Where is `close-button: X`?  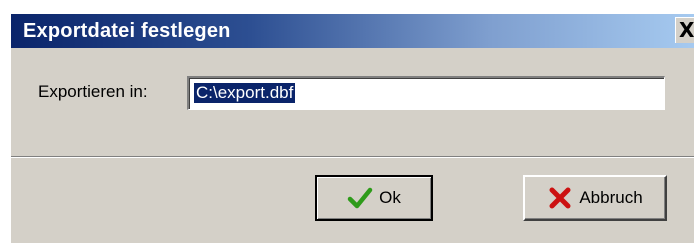
close-button: X is located at coordinates (684, 30).